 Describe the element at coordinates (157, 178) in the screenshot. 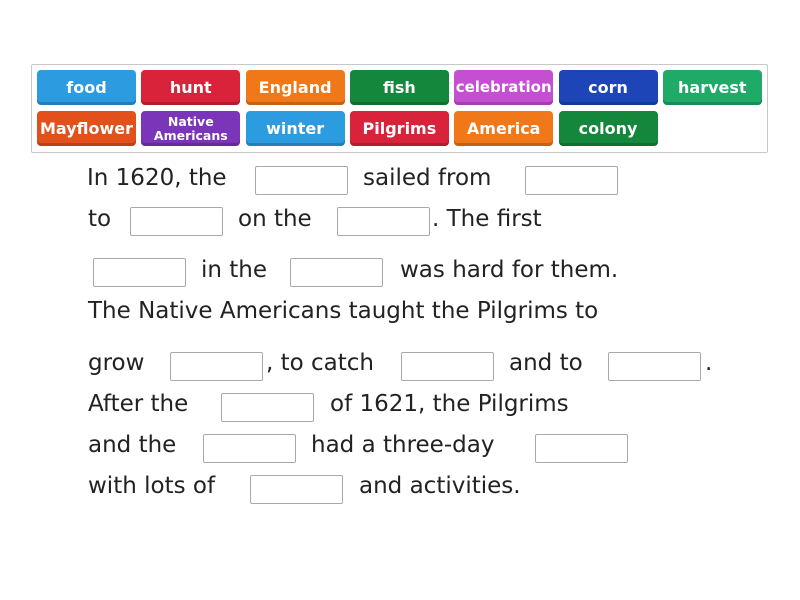

I see `passage-text: In 1620, the` at that location.